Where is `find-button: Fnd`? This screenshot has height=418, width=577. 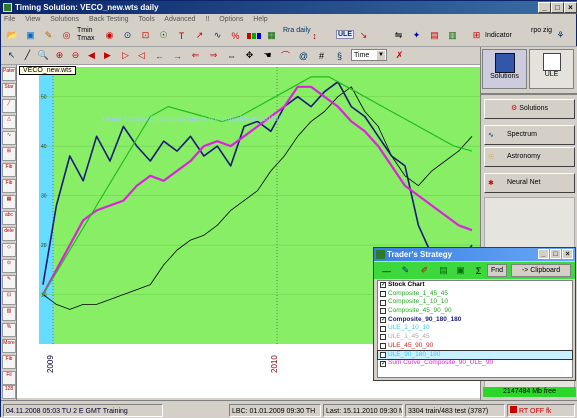
find-button: Fnd is located at coordinates (497, 270).